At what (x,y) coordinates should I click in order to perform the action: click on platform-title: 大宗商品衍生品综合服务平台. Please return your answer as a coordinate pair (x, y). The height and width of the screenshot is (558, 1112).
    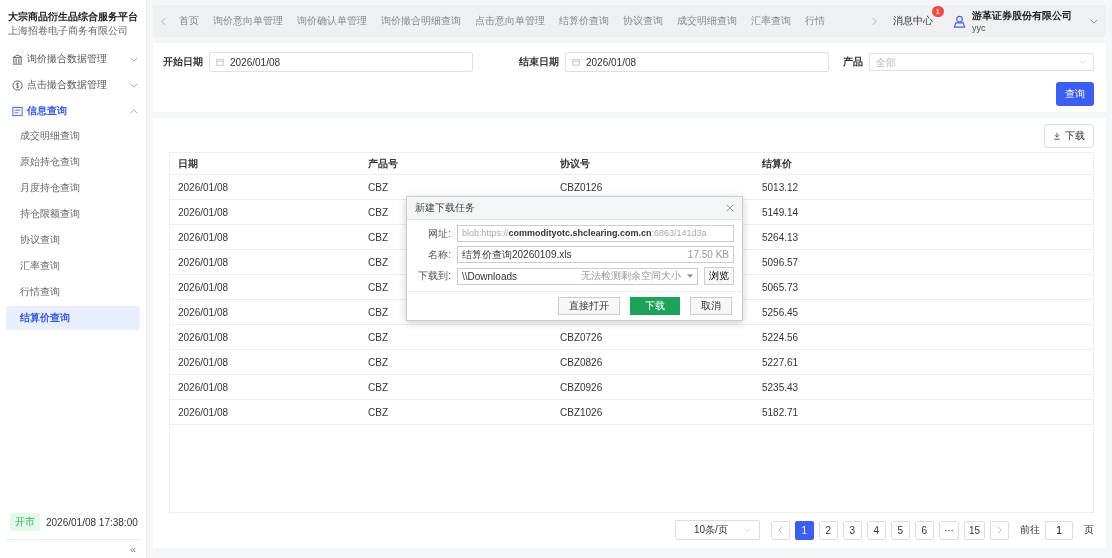
    Looking at the image, I should click on (73, 17).